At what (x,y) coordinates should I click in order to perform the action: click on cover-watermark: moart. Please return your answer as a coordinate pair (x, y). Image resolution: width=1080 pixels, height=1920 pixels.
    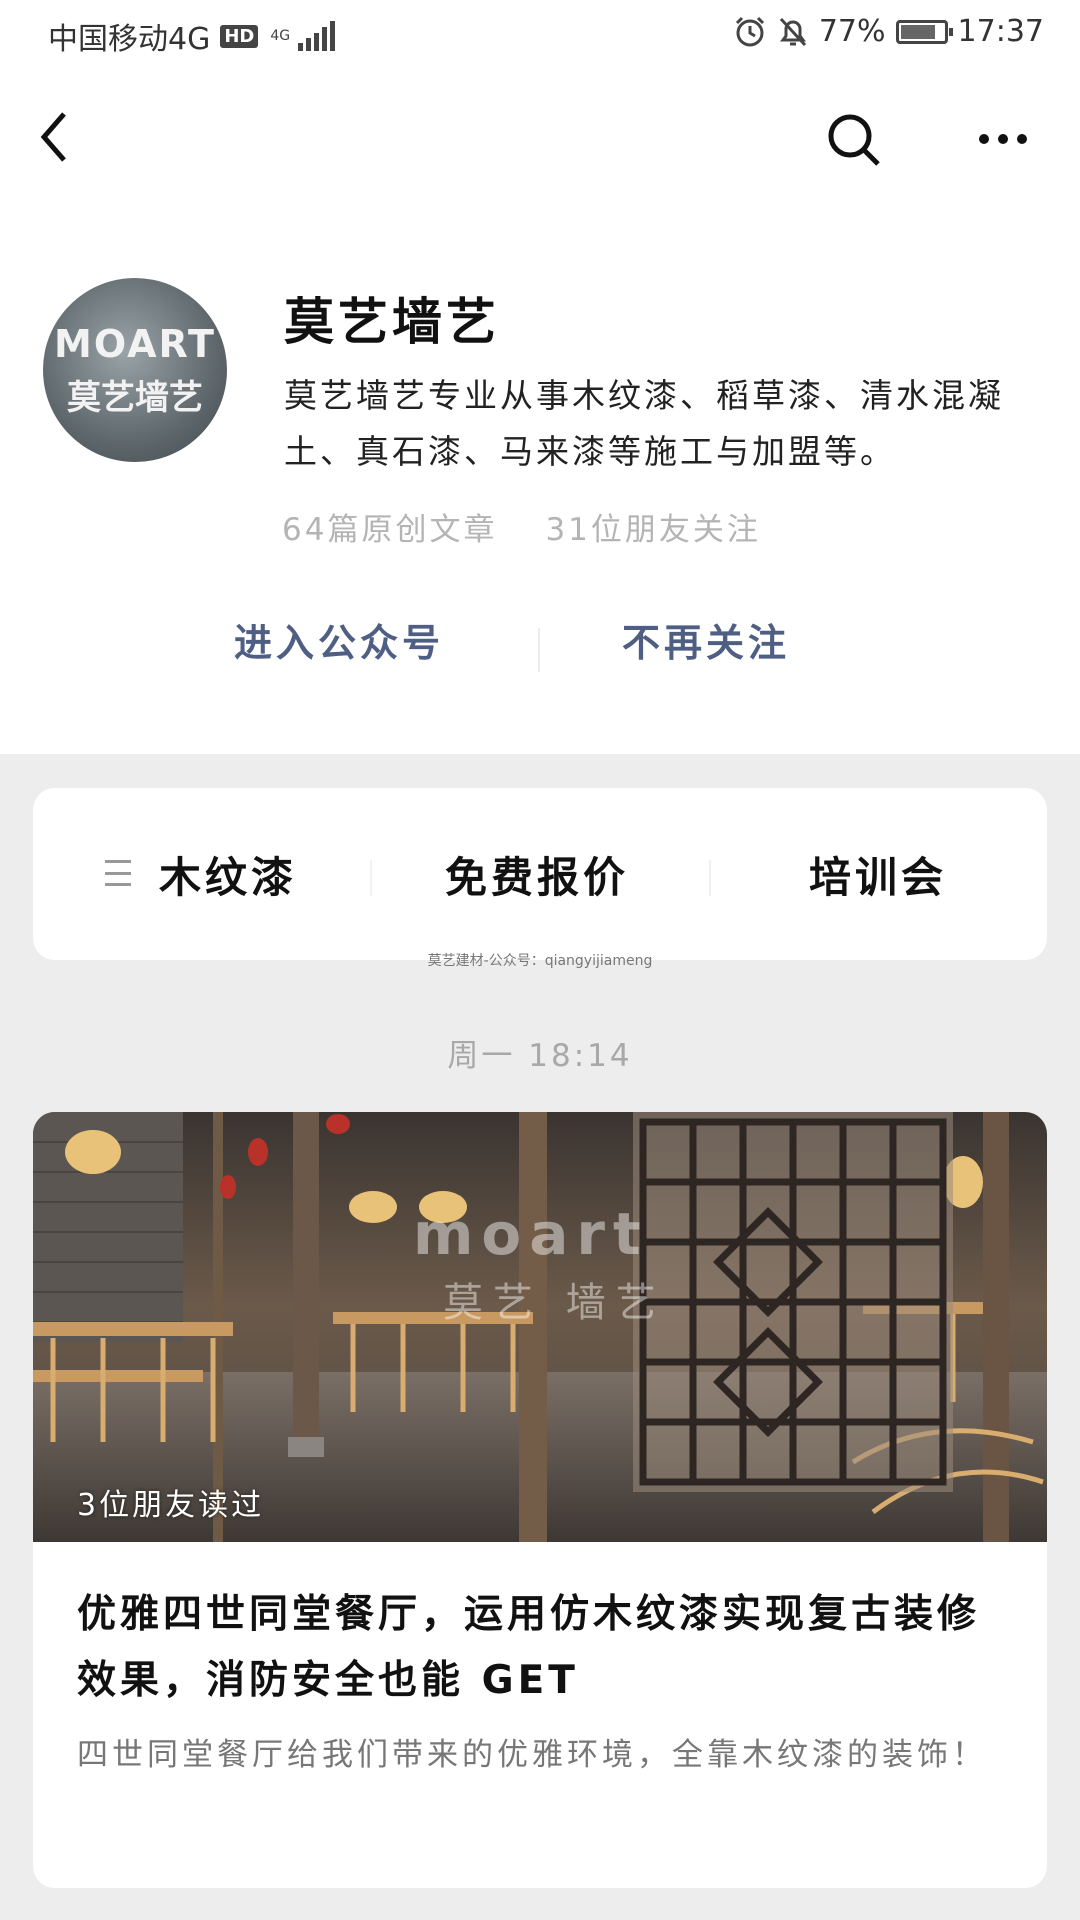
    Looking at the image, I should click on (531, 1234).